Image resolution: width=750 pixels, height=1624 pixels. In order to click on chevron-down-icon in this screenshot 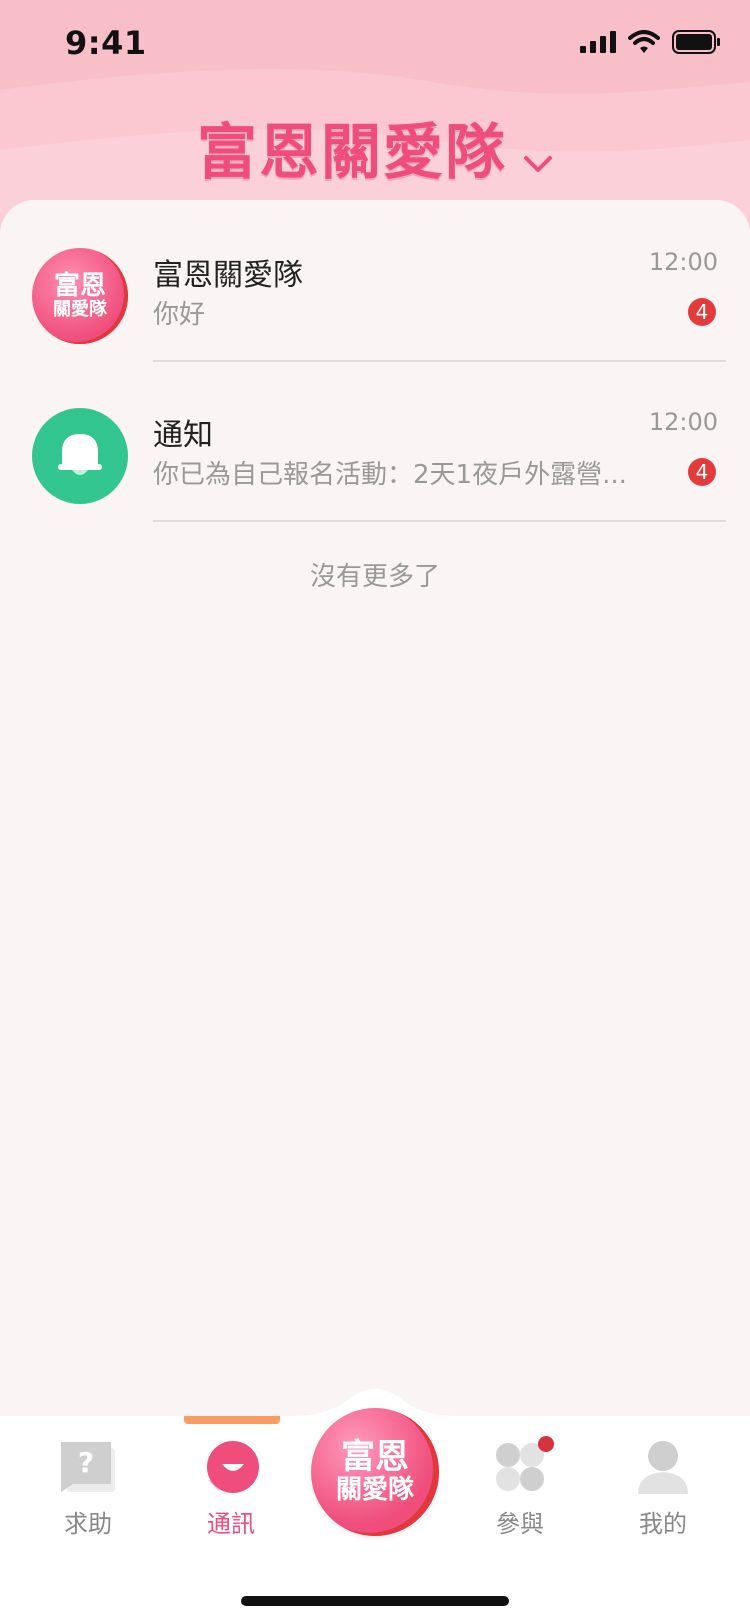, I will do `click(538, 164)`.